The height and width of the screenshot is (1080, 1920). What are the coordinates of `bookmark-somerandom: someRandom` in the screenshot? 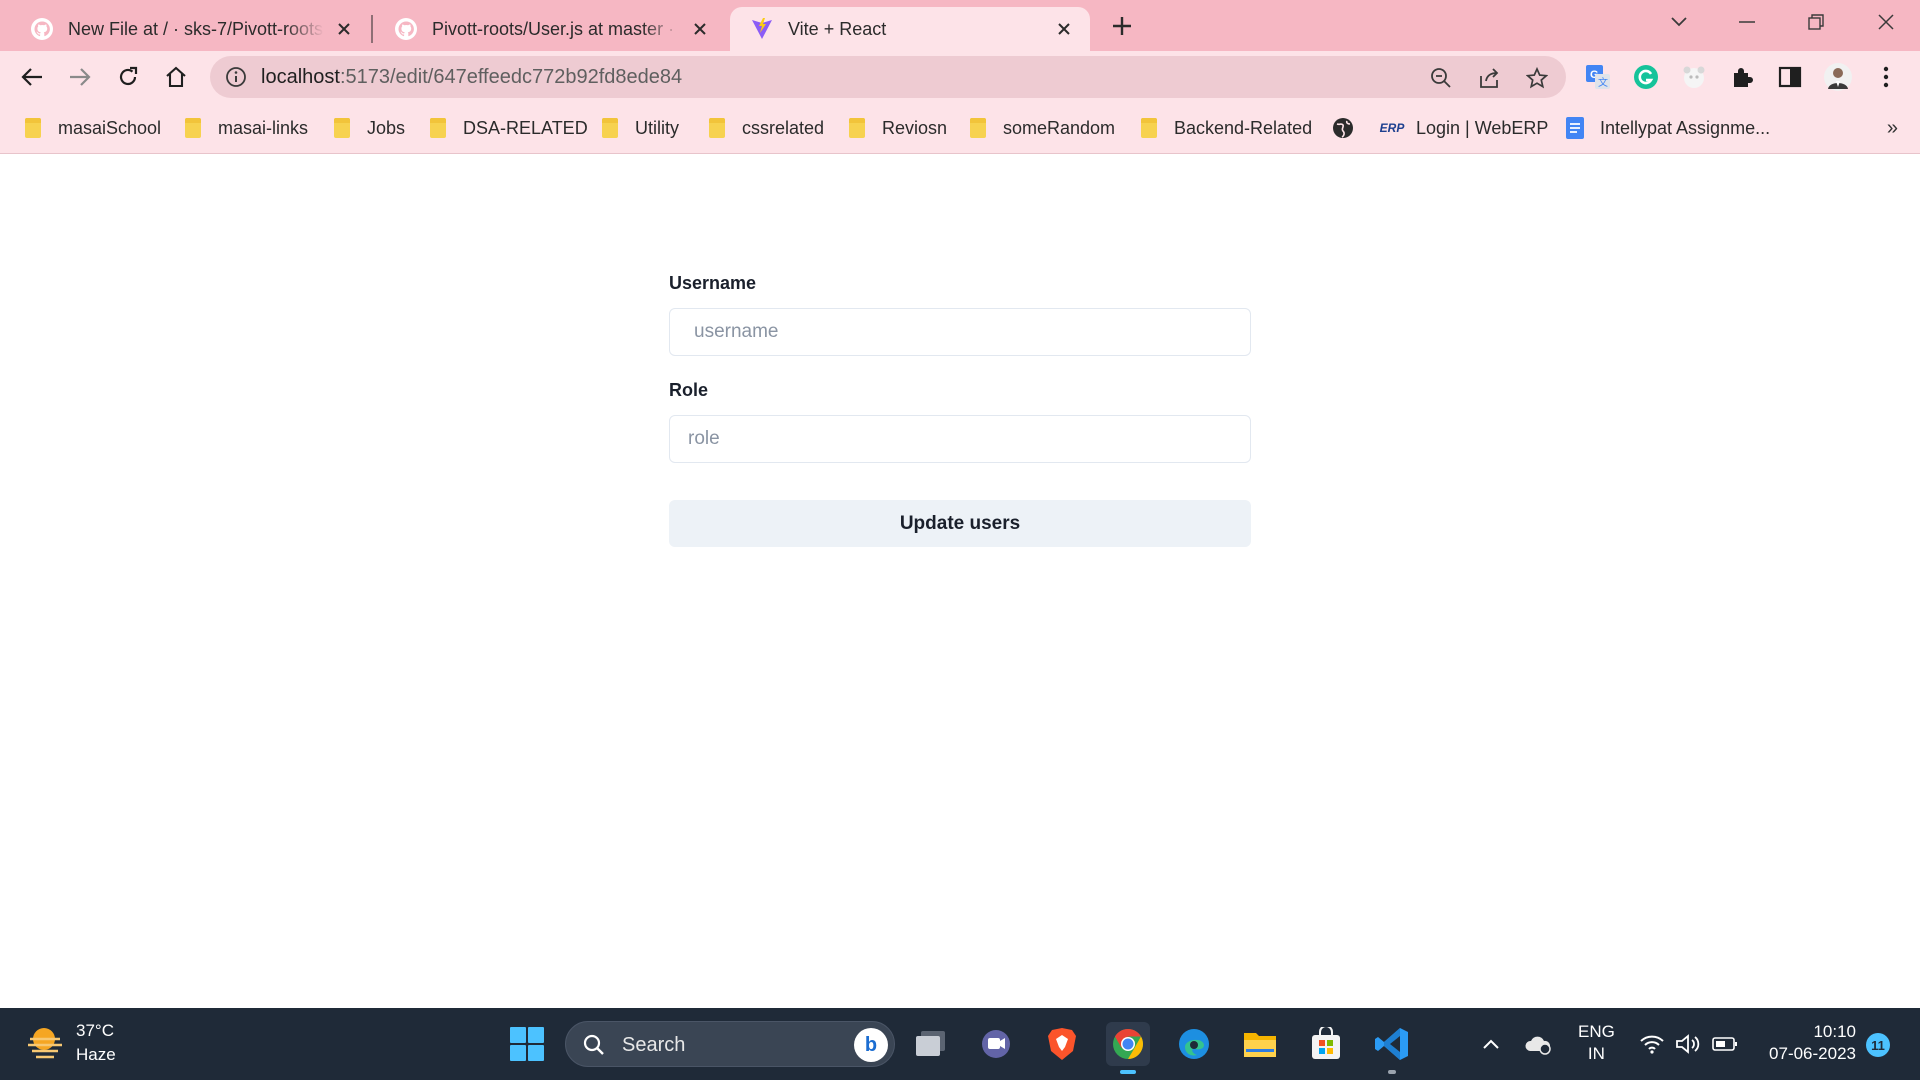 It's located at (1041, 128).